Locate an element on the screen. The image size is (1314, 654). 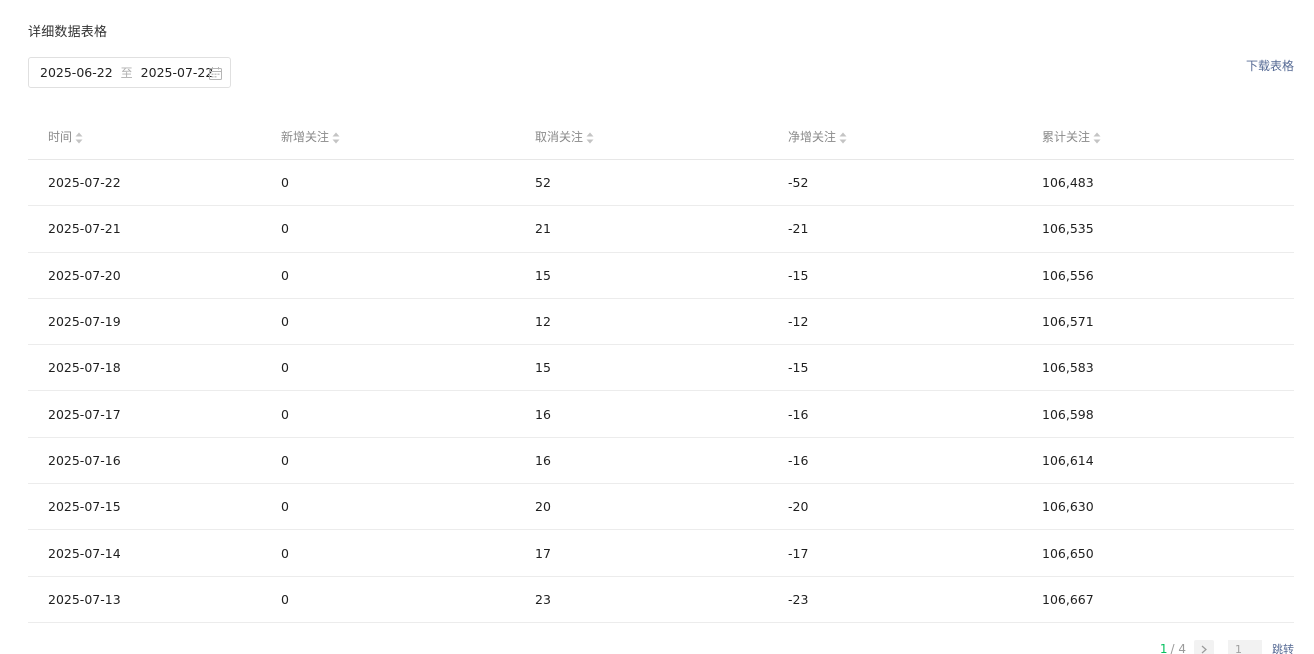
cell-total-follows: 106,630 is located at coordinates (1068, 507).